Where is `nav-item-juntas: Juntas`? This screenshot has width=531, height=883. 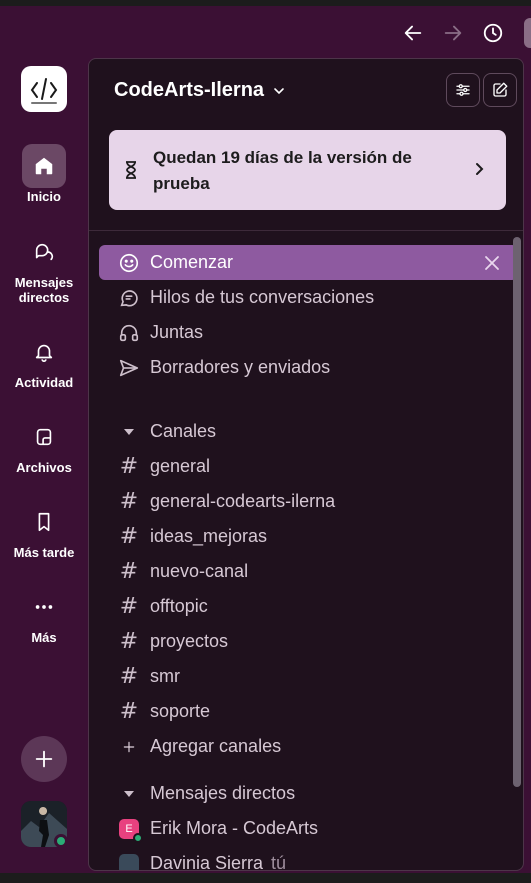
nav-item-juntas: Juntas is located at coordinates (306, 332).